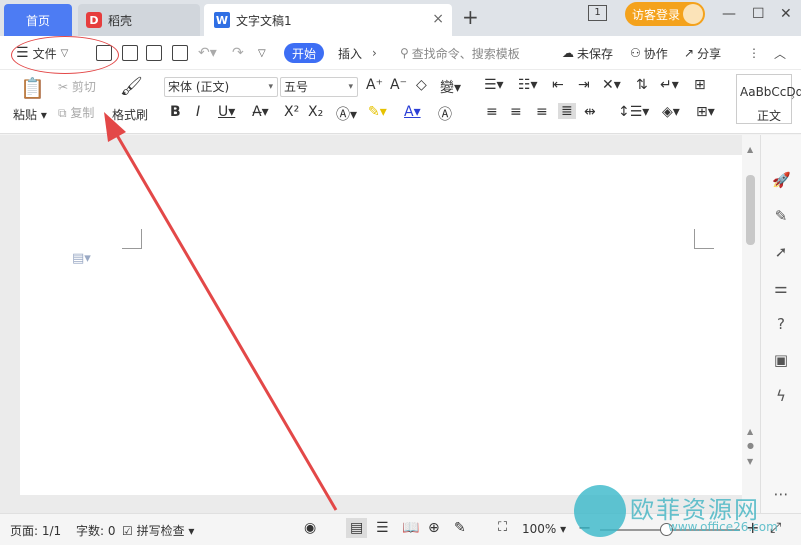 This screenshot has height=545, width=801. What do you see at coordinates (781, 324) in the screenshot?
I see `help-icon: ?` at bounding box center [781, 324].